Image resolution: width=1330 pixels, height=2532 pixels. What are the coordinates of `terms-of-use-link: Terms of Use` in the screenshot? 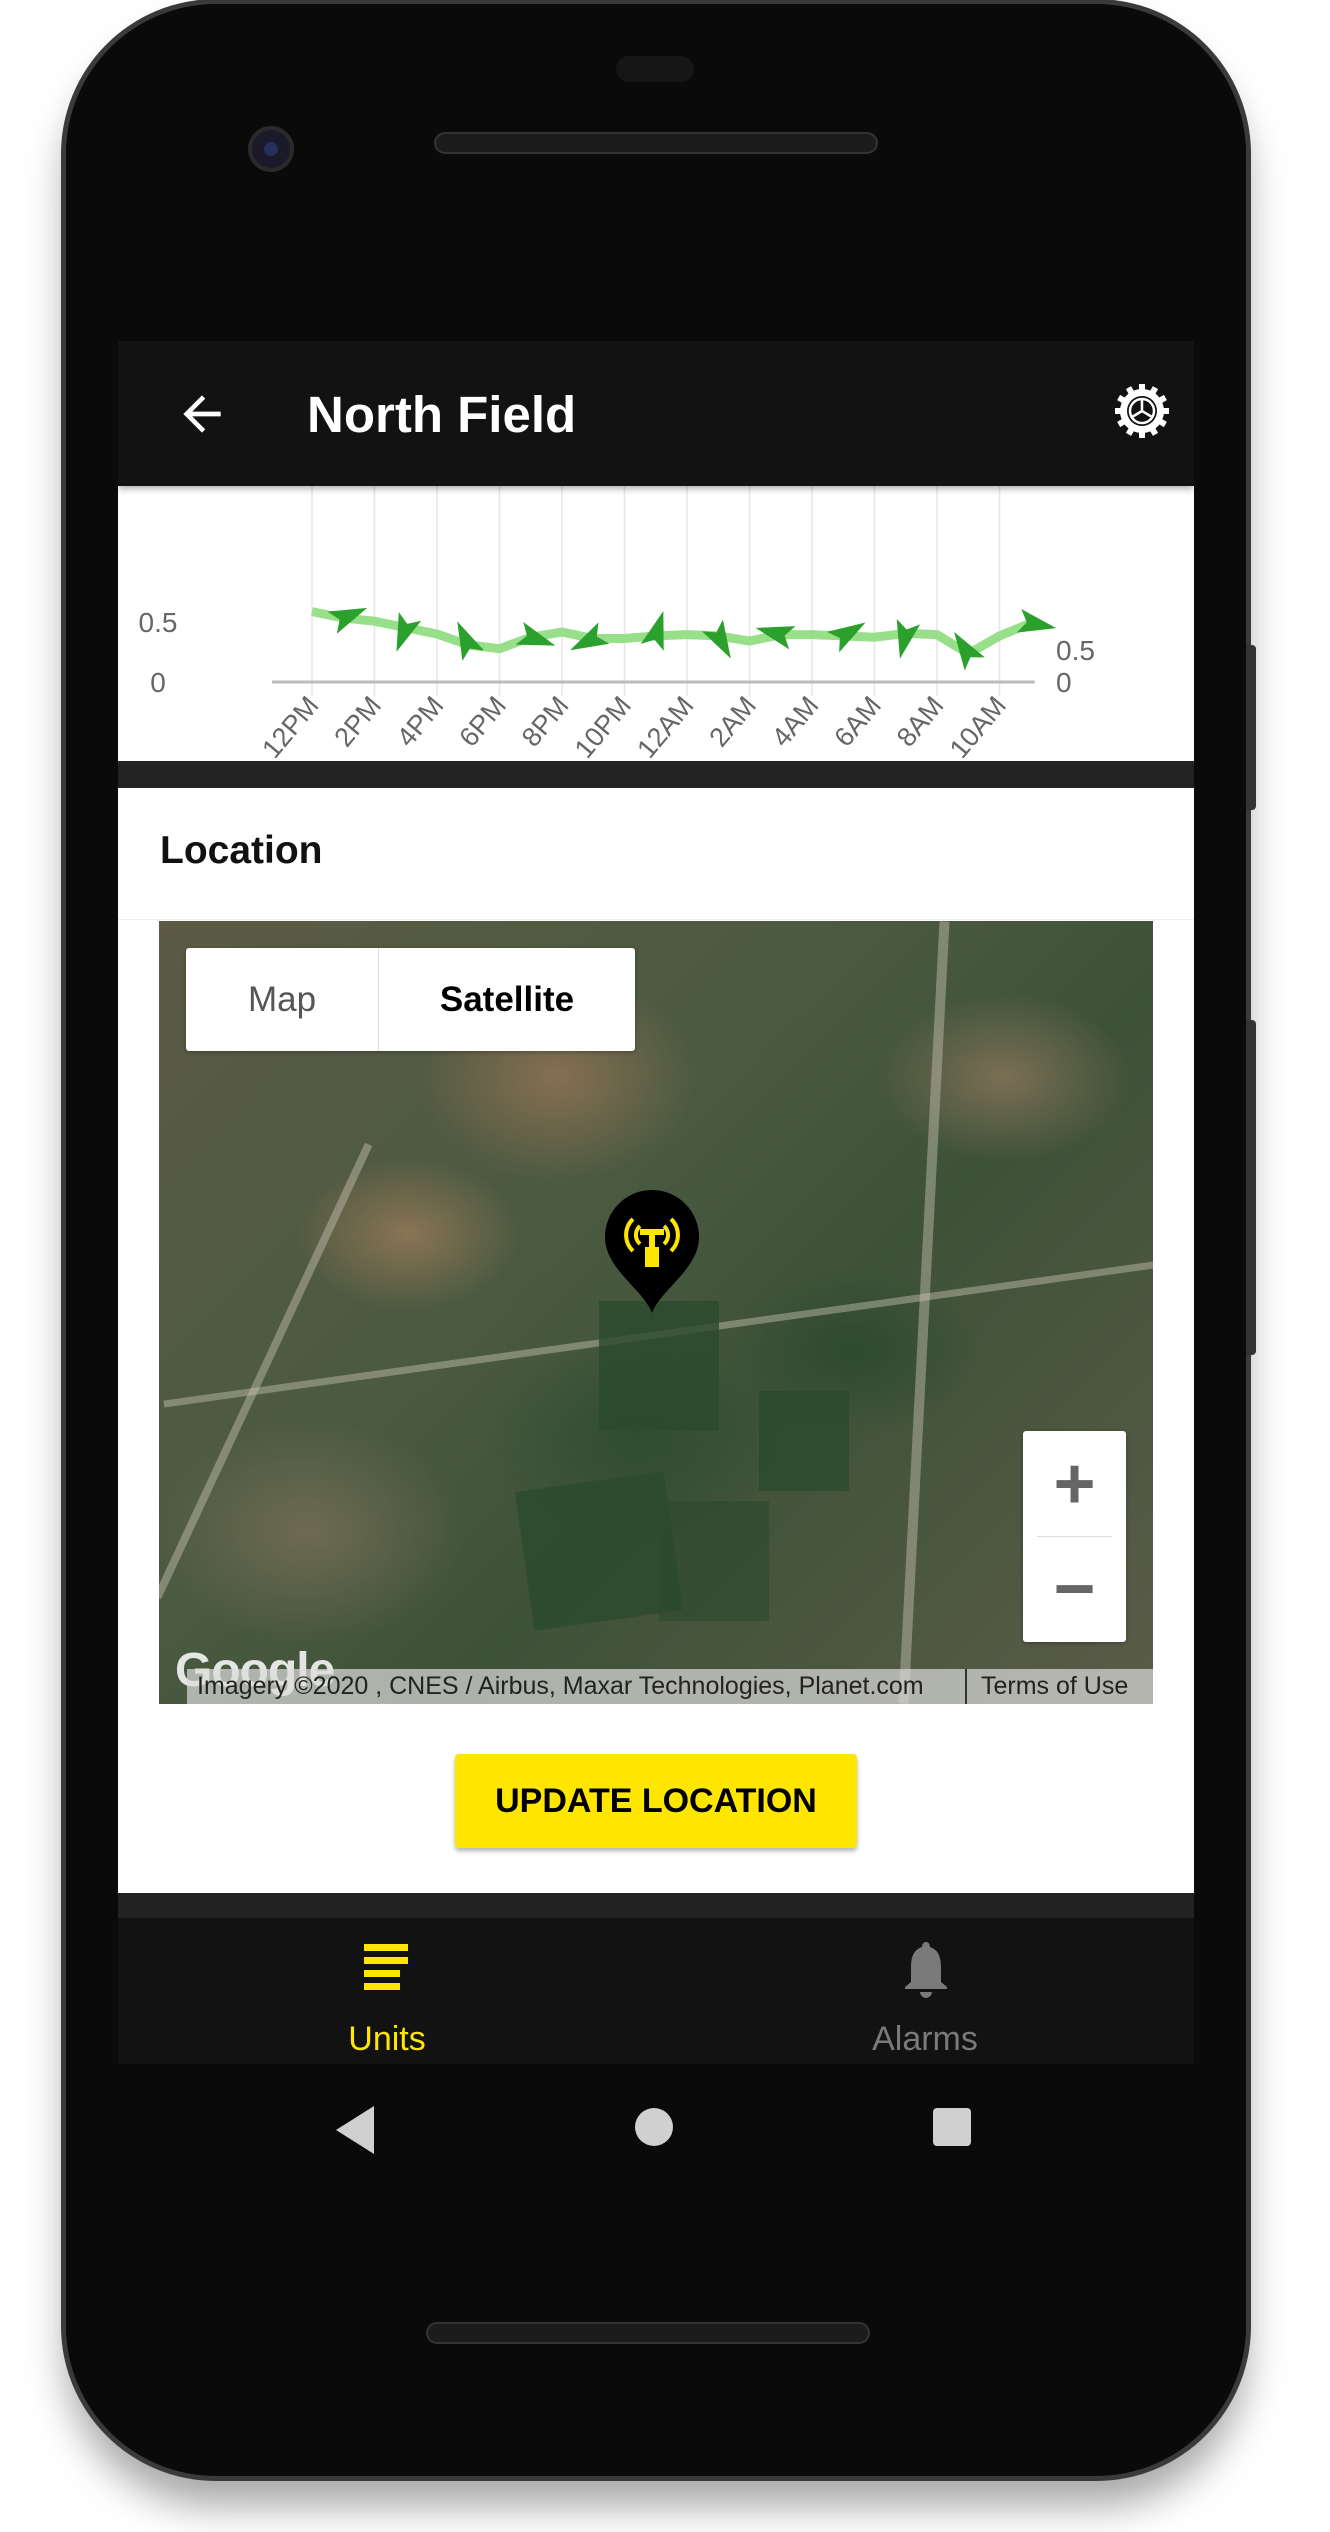 It's located at (1047, 1686).